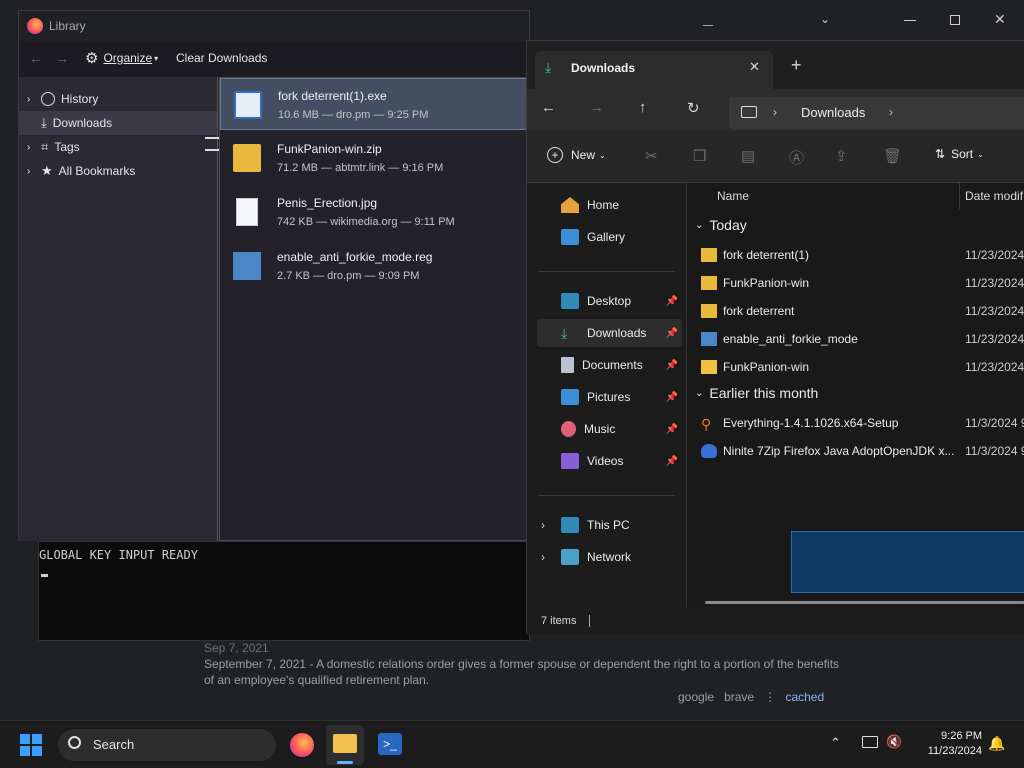  I want to click on file-explorer-taskbar-icon, so click(345, 745).